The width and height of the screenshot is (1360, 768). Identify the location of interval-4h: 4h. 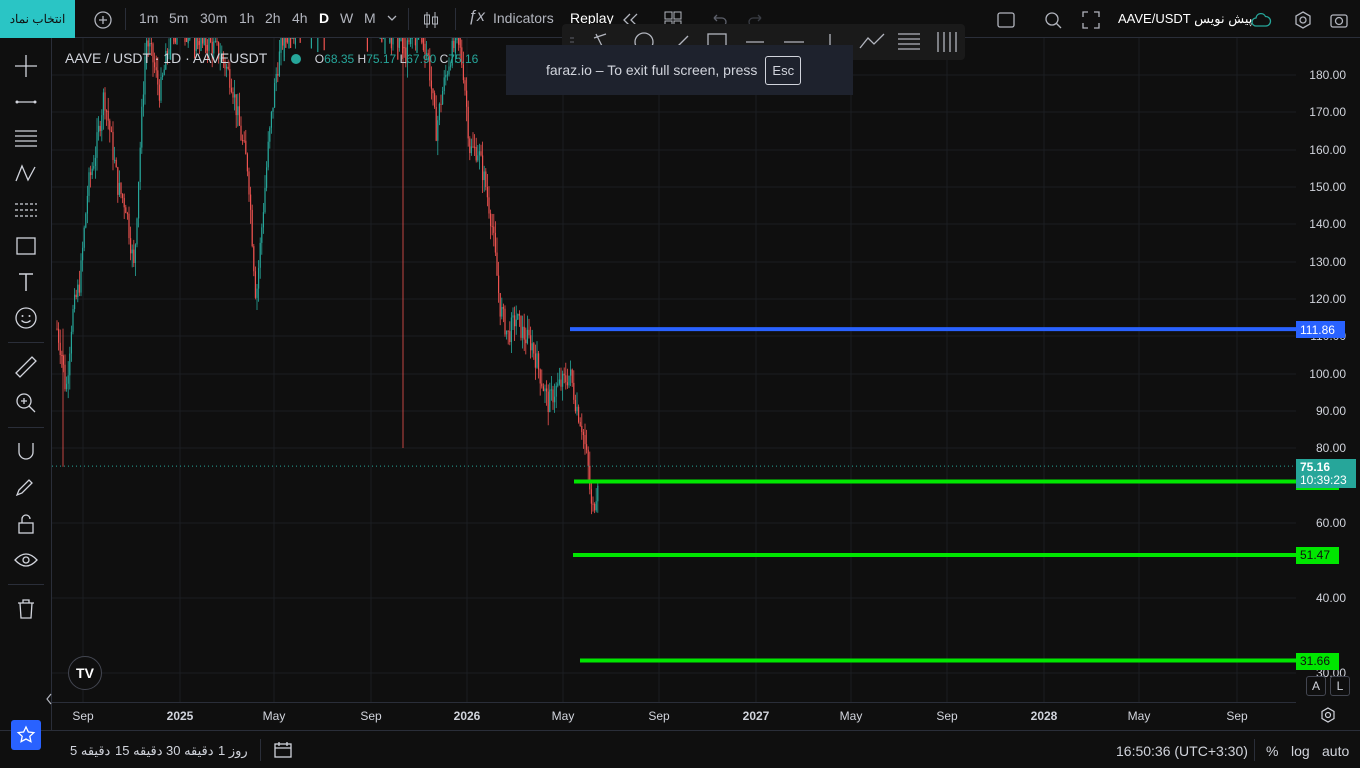
(300, 18).